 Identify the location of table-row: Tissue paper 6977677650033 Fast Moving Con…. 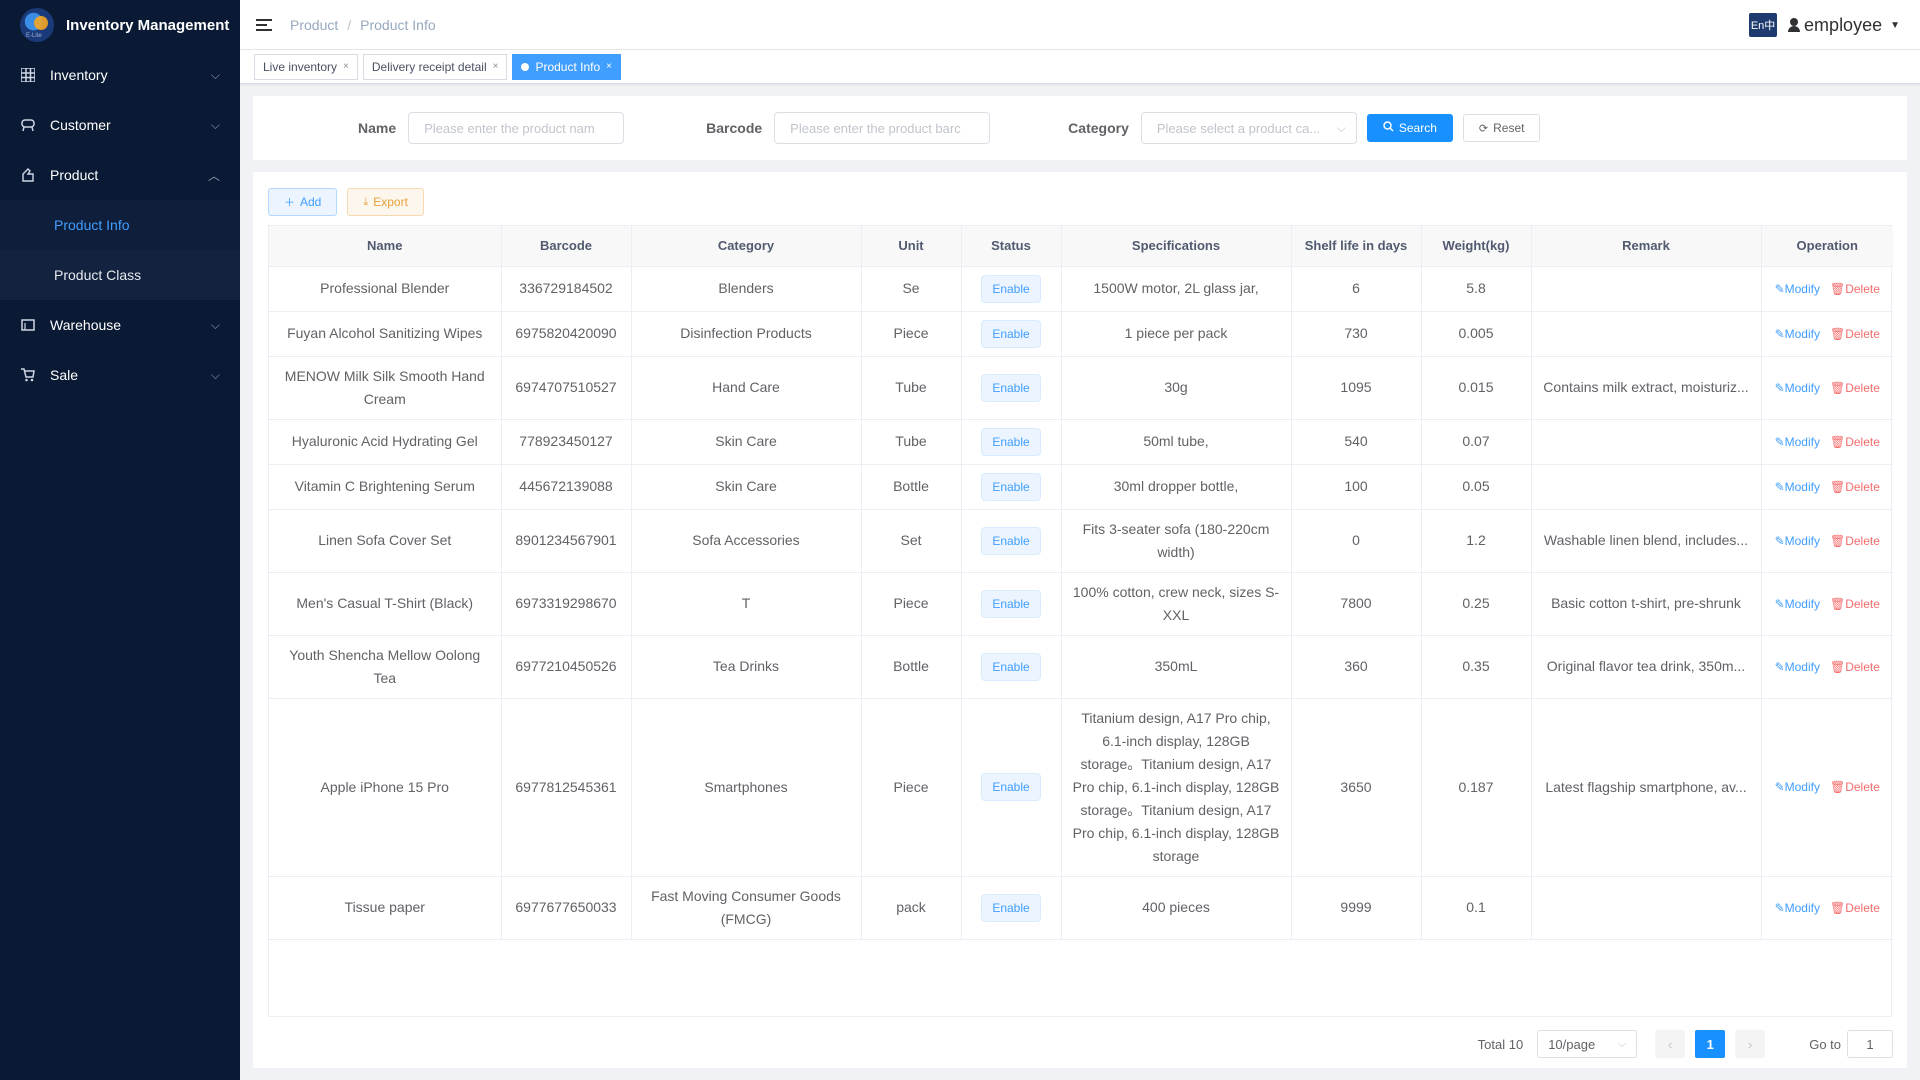
(1081, 908).